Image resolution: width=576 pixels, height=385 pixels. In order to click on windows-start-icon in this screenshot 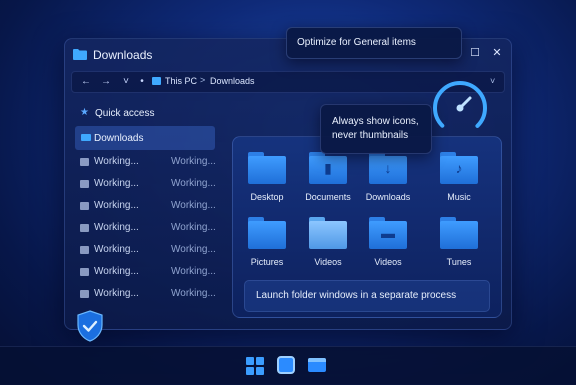, I will do `click(255, 366)`.